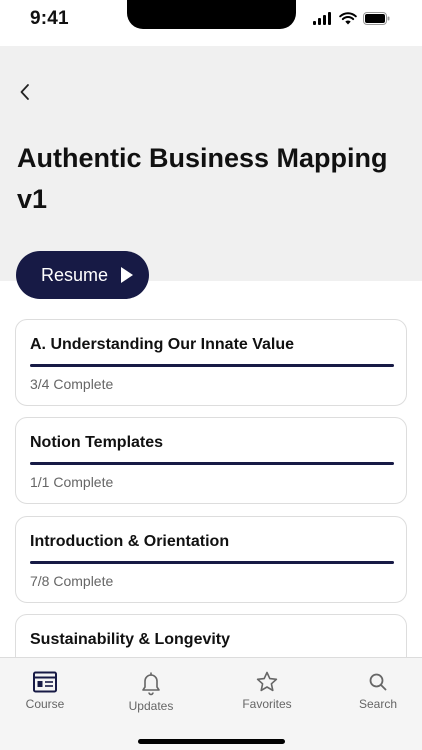 The image size is (422, 750). I want to click on module-status: 7/8 Complete, so click(72, 581).